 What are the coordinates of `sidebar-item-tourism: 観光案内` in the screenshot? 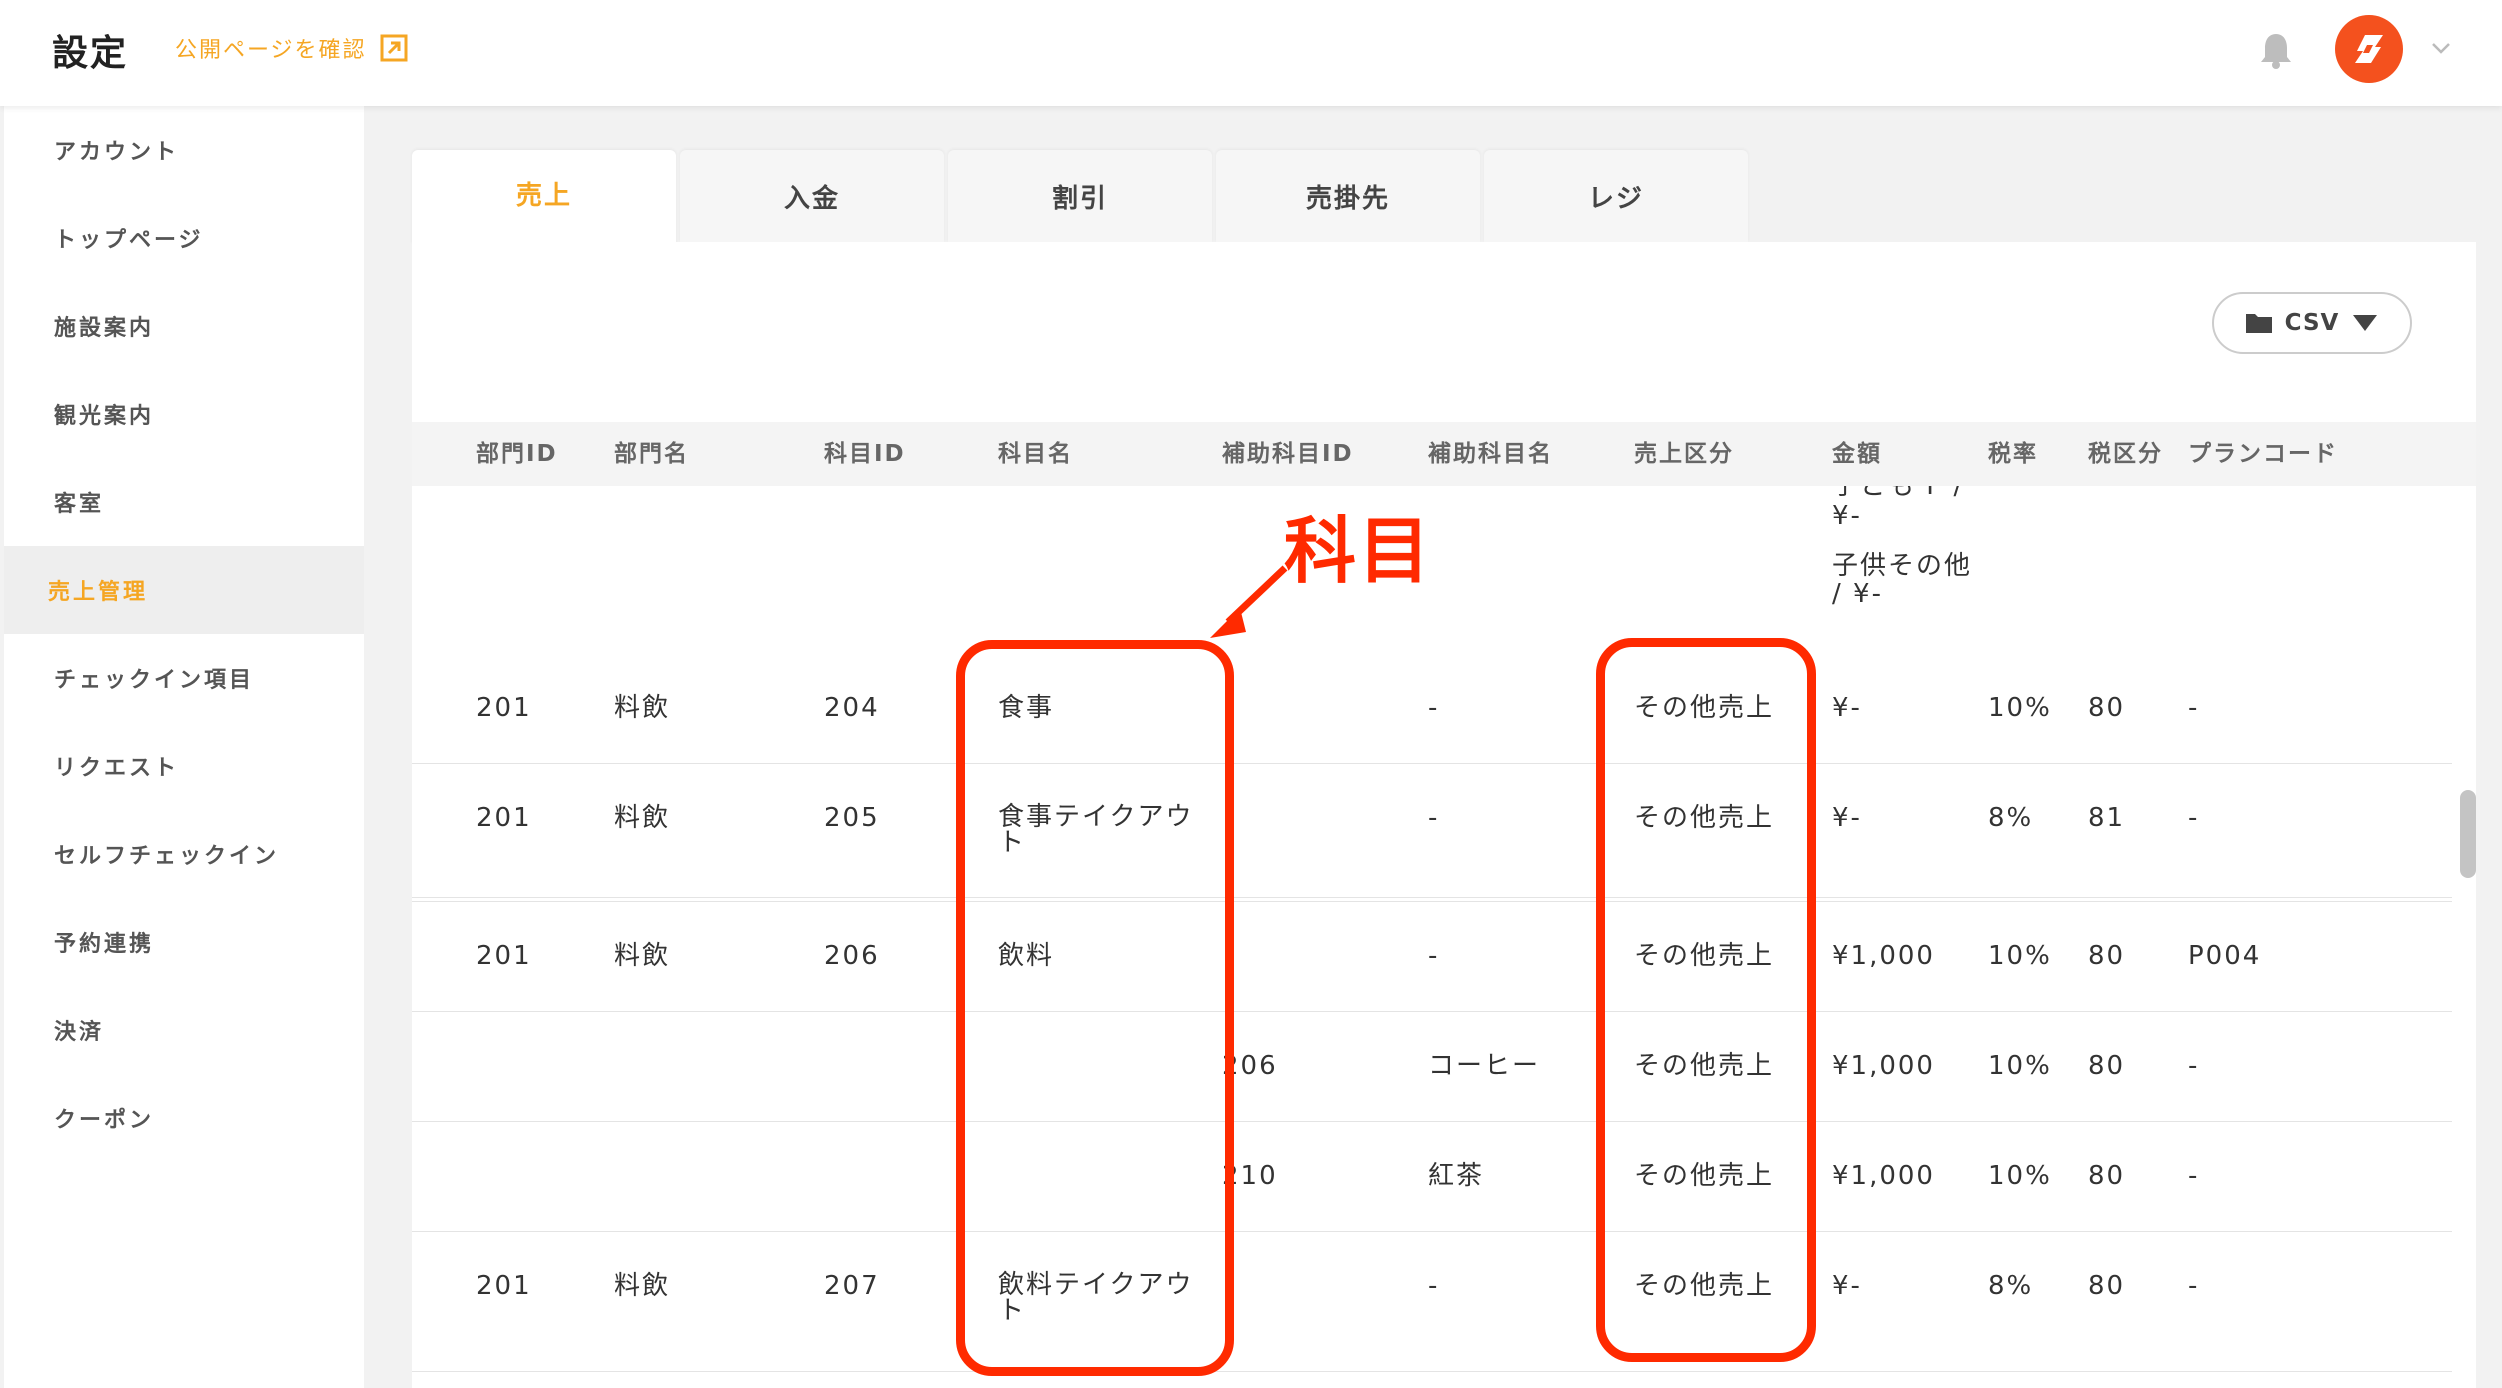 It's located at (184, 414).